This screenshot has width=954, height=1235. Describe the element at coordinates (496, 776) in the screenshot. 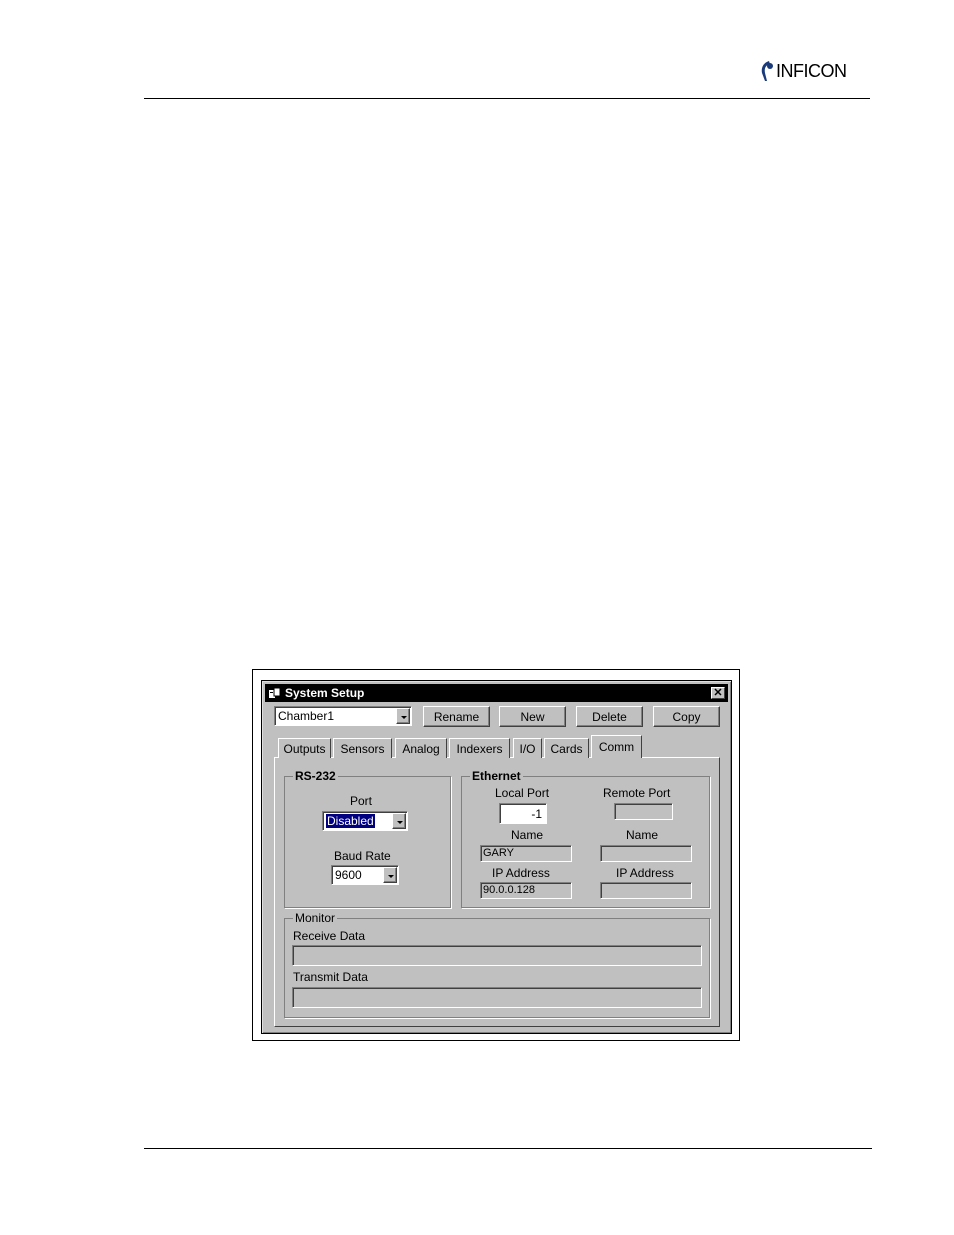

I see `ethernet-group-title: Ethernet` at that location.